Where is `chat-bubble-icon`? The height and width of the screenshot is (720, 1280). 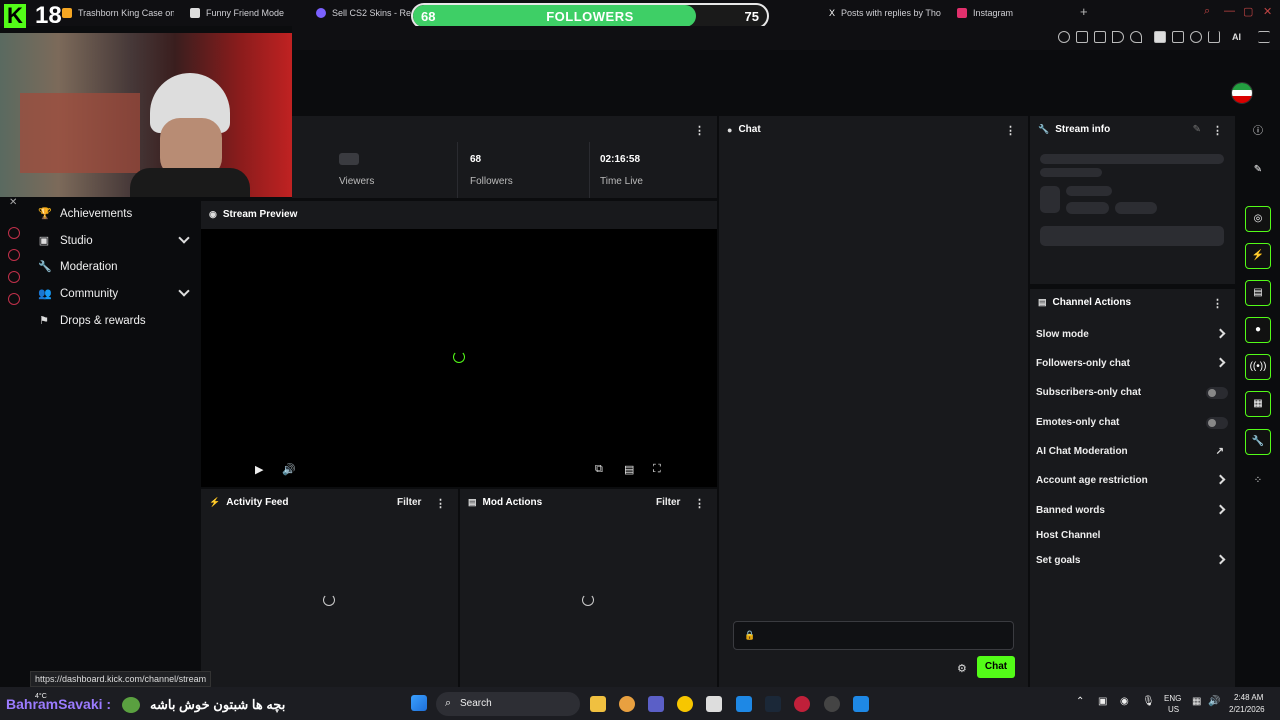
chat-bubble-icon is located at coordinates (14, 277).